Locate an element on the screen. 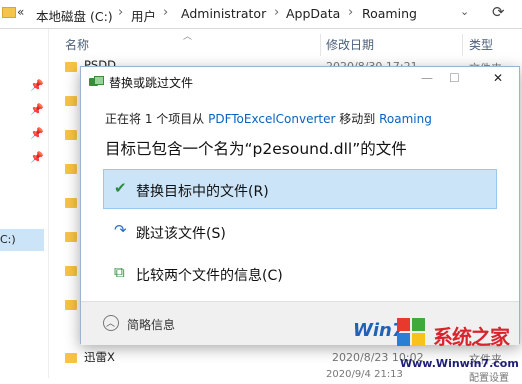 Image resolution: width=522 pixels, height=384 pixels. compare-files-icon: ⧉ is located at coordinates (119, 272).